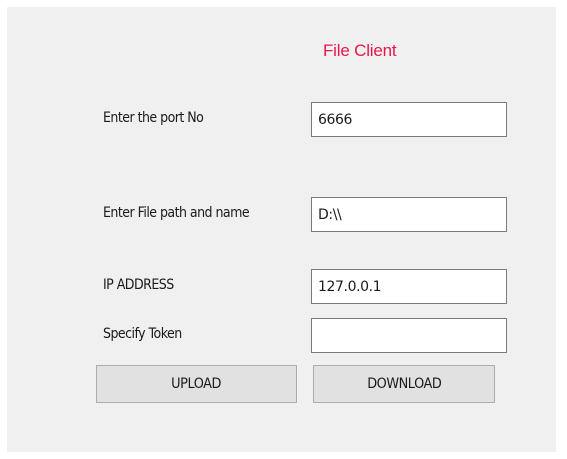 This screenshot has width=567, height=459. I want to click on download-button: DOWNLOAD, so click(404, 384).